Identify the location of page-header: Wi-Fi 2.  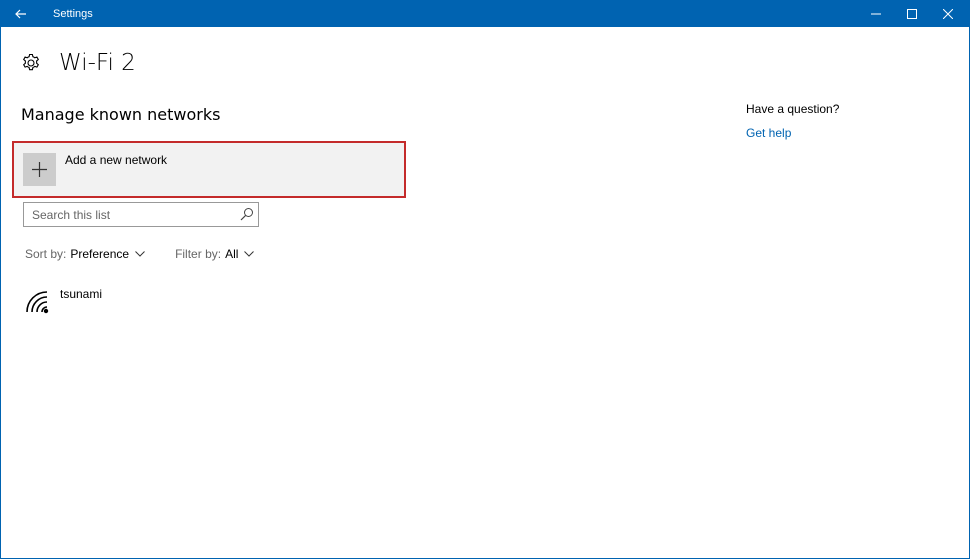
(78, 63).